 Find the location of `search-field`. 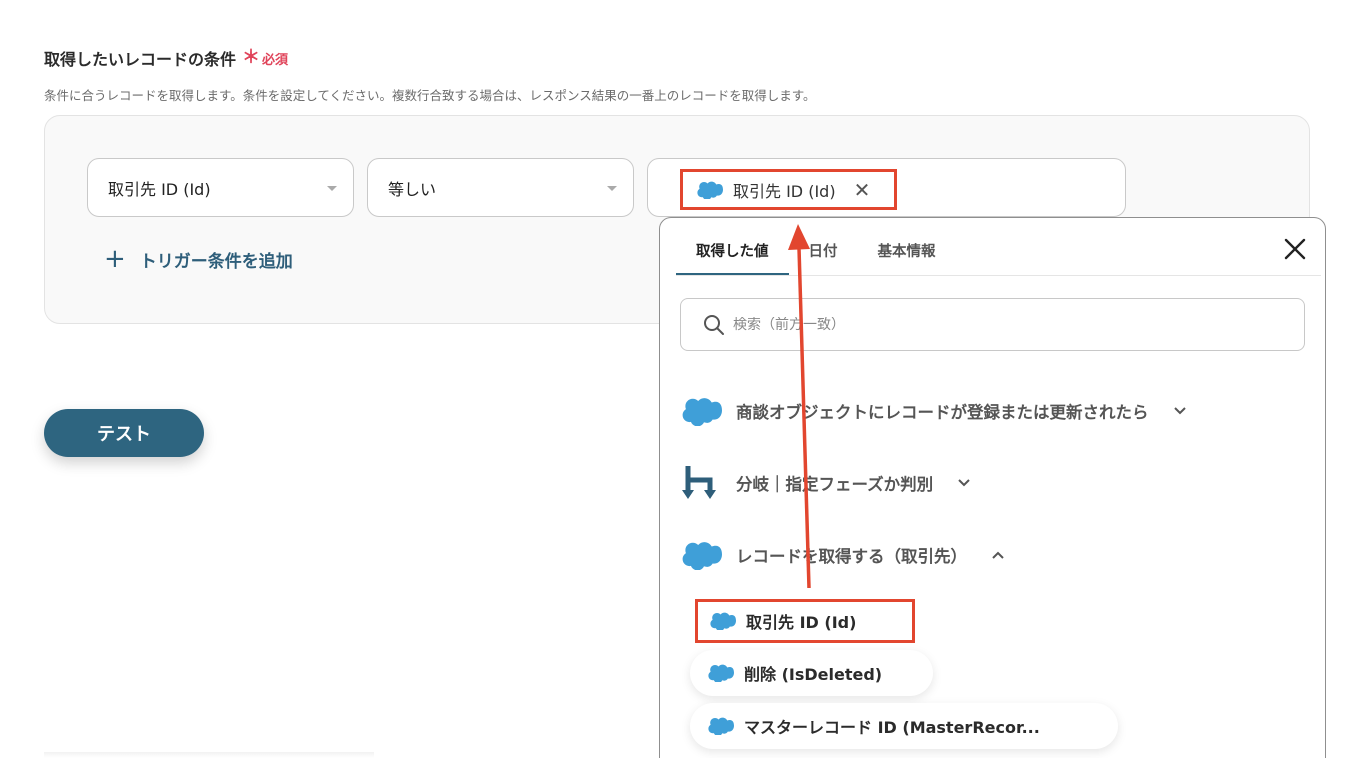

search-field is located at coordinates (992, 324).